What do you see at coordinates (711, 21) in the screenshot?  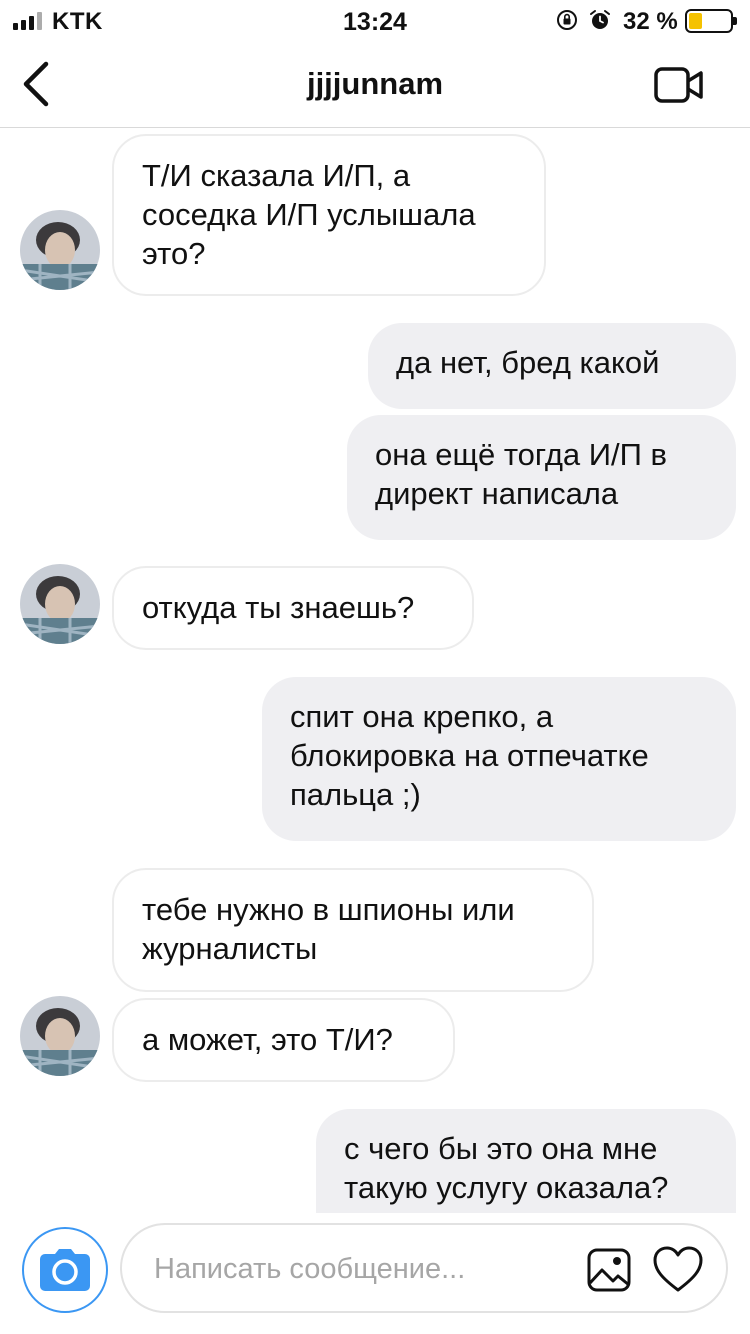 I see `battery-icon` at bounding box center [711, 21].